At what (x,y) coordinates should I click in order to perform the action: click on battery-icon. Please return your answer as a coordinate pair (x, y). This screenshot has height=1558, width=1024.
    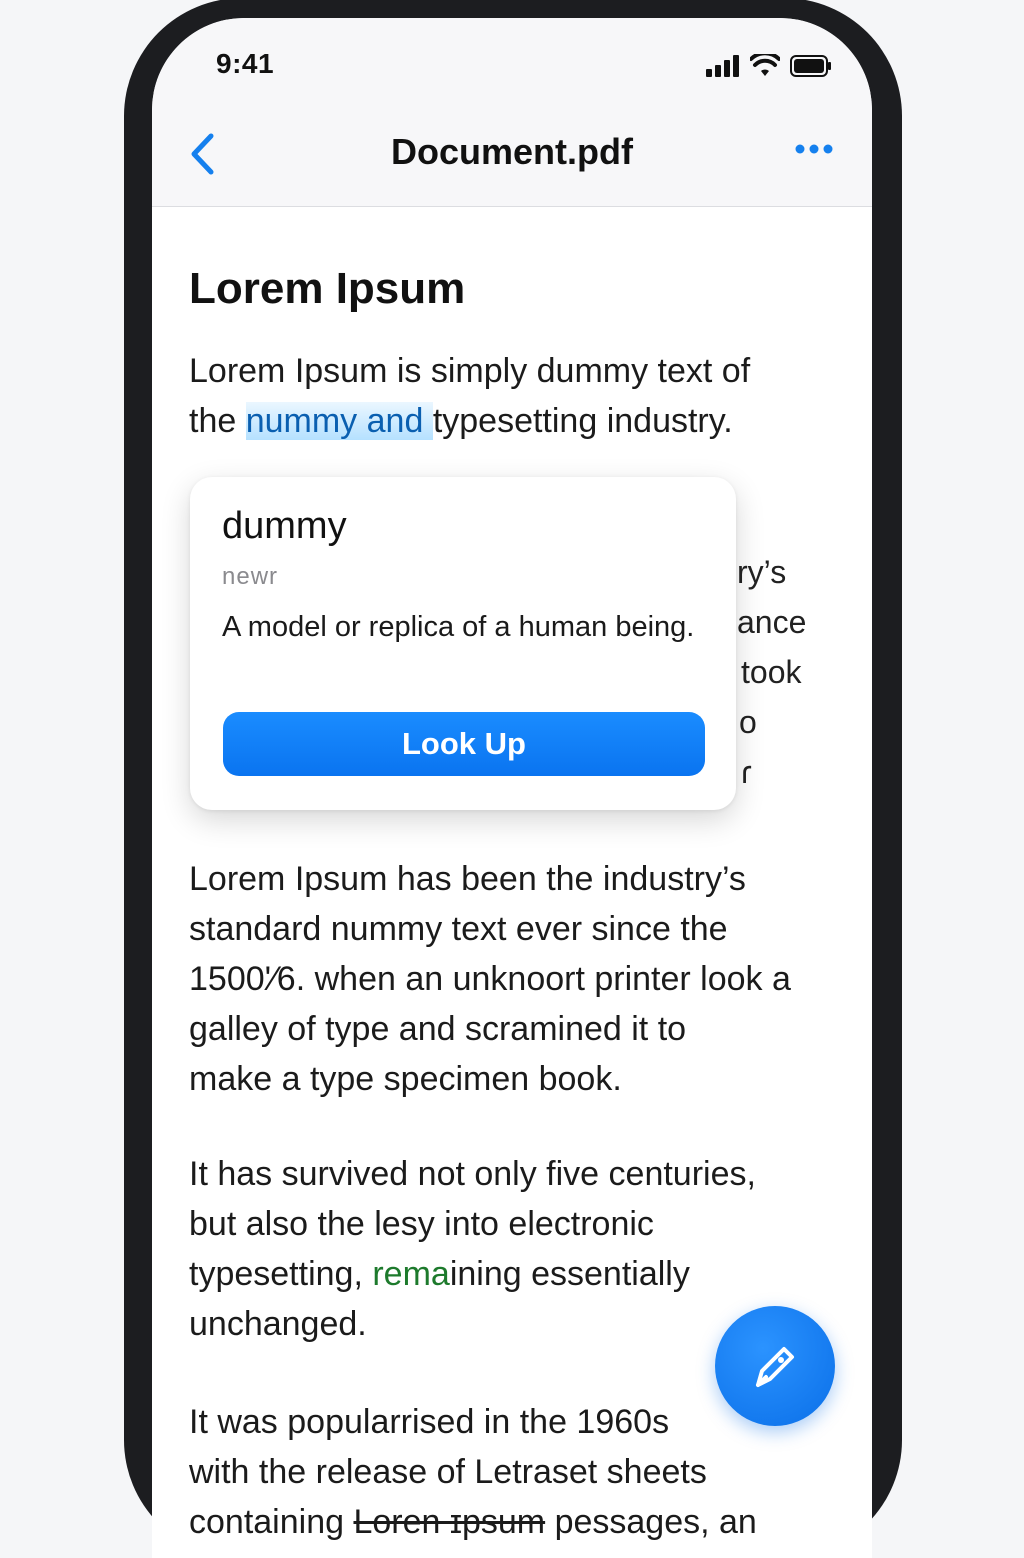
    Looking at the image, I should click on (810, 66).